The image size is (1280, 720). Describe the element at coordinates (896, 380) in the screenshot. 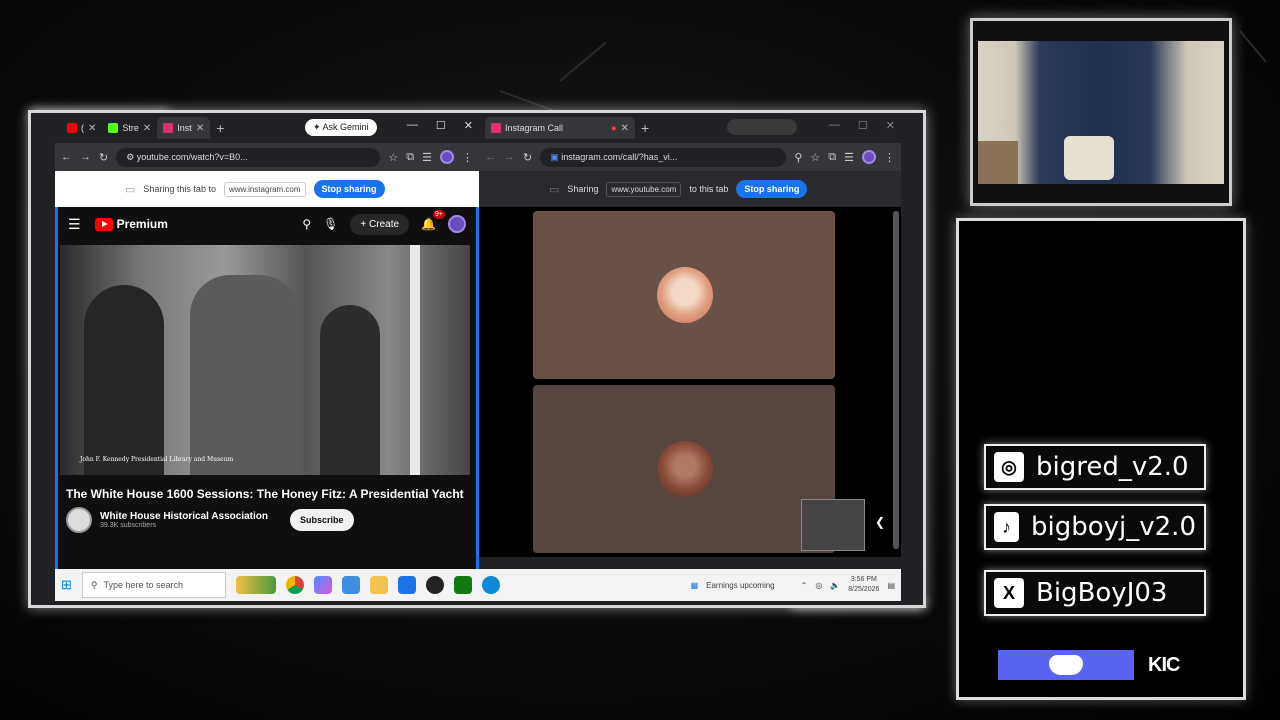

I see `scrollbar` at that location.